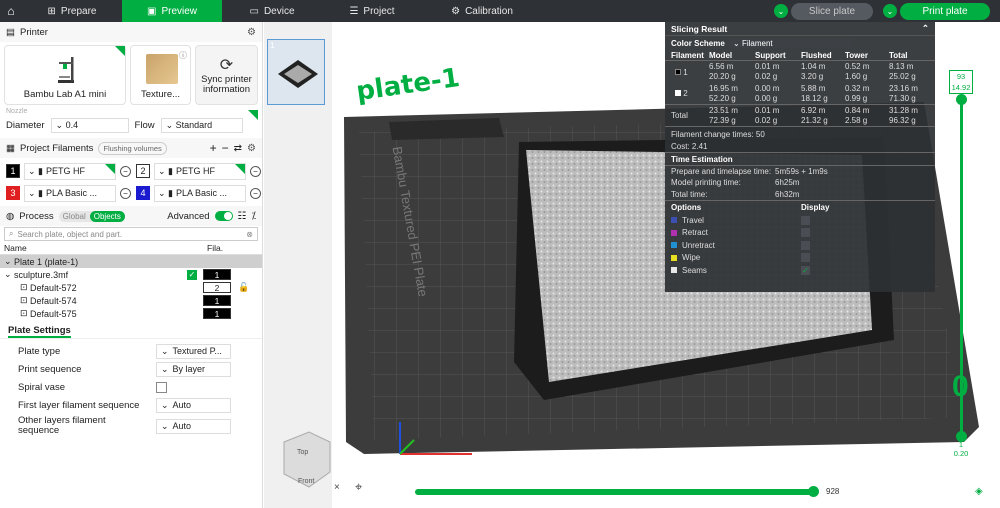  I want to click on sync-filament-icon: ⇄, so click(238, 148).